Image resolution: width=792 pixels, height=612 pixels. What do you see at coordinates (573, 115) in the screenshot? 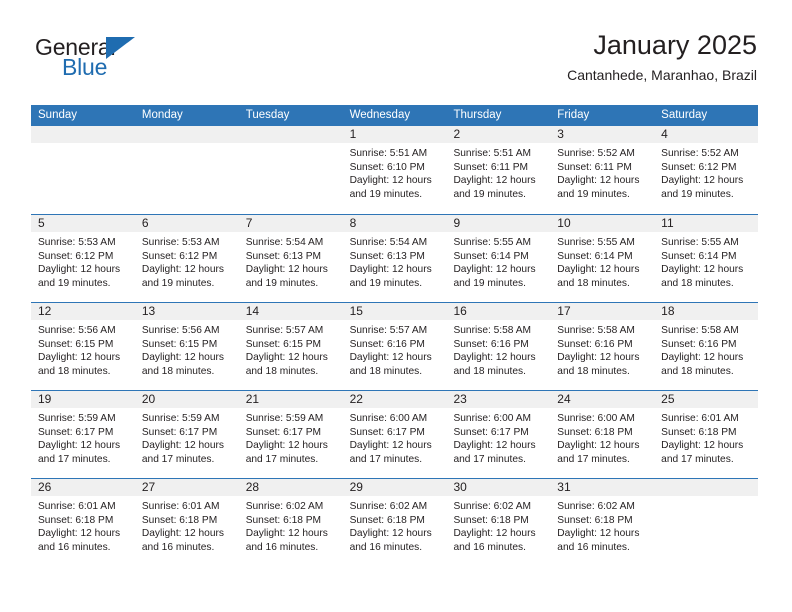
I see `weekday-header-friday: Friday` at bounding box center [573, 115].